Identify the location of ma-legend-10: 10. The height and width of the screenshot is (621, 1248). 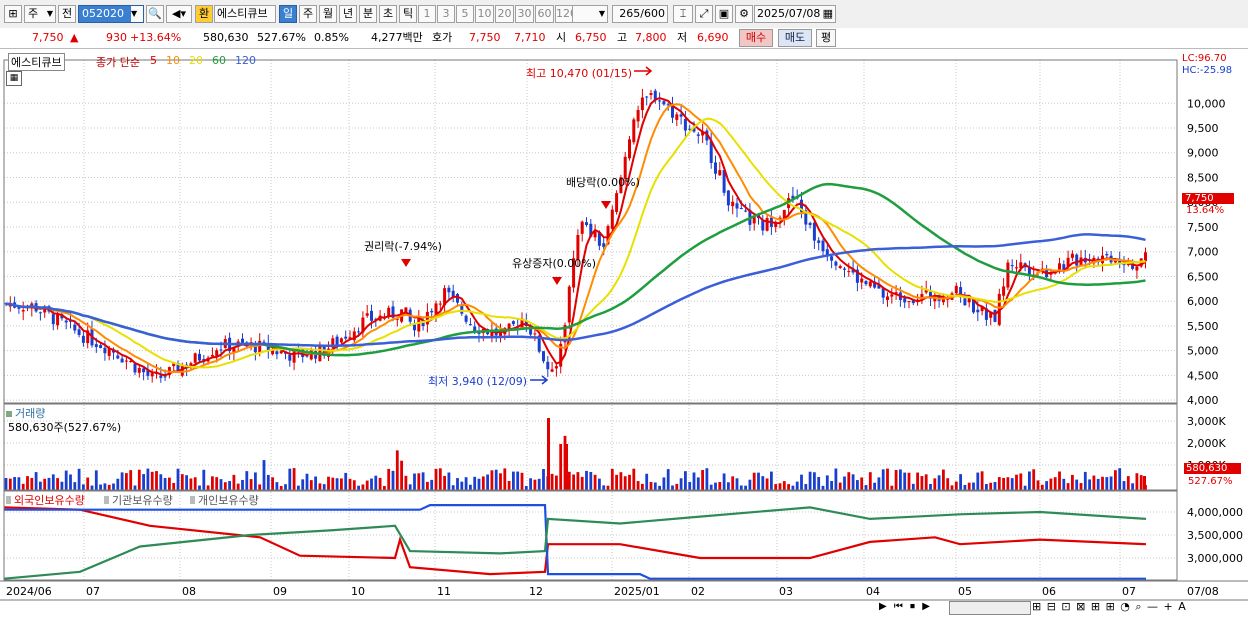
(173, 60).